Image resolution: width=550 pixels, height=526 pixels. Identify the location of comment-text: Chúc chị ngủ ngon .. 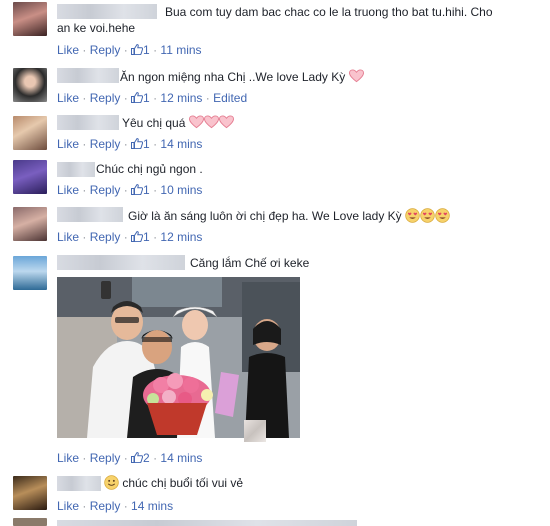
(149, 169).